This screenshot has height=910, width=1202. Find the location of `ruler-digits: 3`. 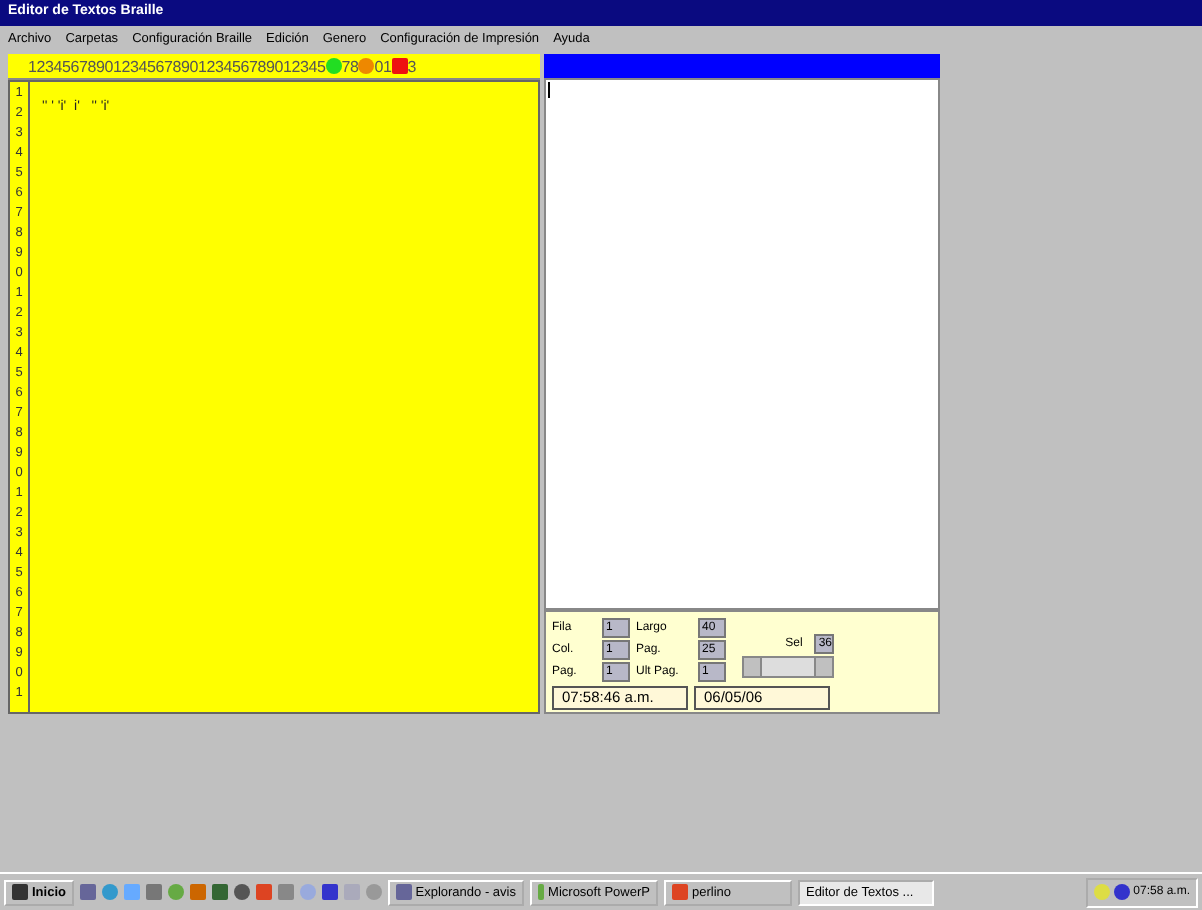

ruler-digits: 3 is located at coordinates (411, 66).